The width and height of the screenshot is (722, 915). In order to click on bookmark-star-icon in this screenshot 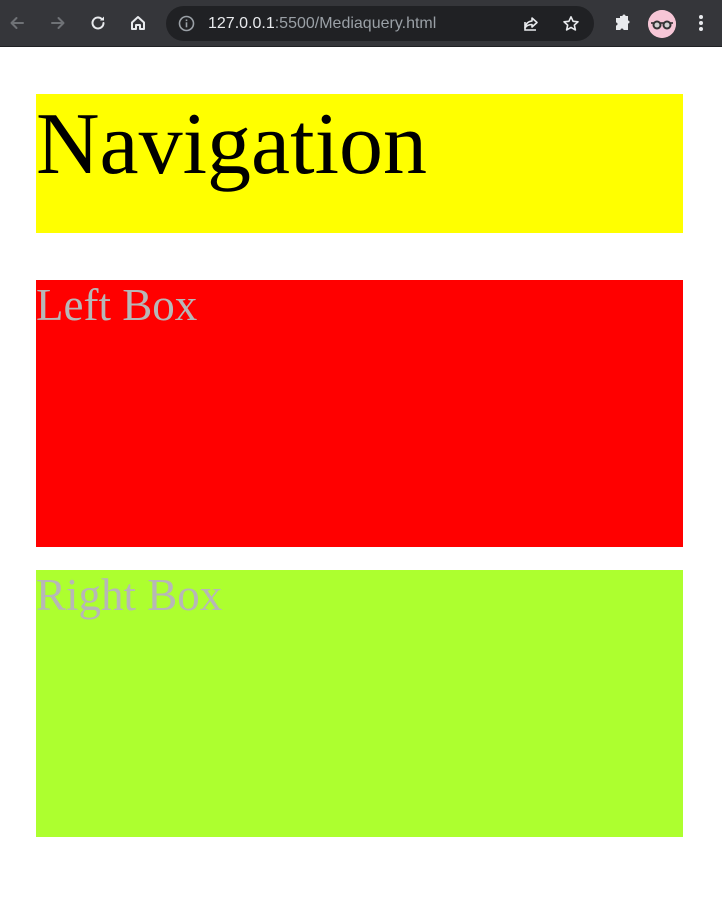, I will do `click(571, 24)`.